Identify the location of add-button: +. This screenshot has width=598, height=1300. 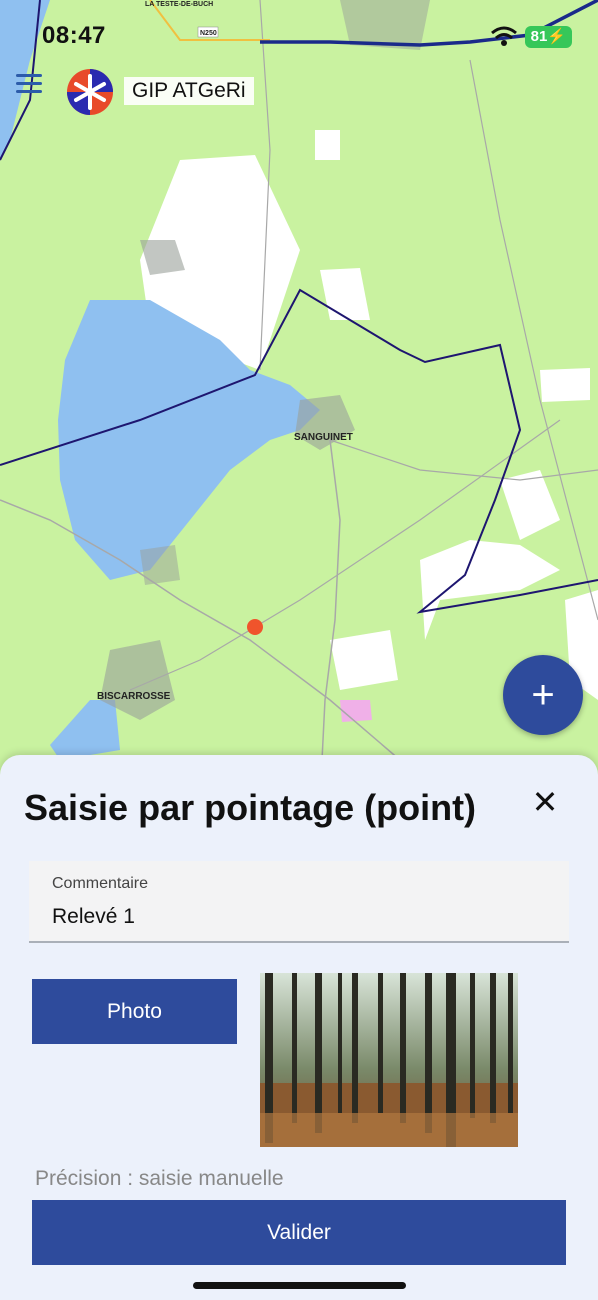
(543, 695).